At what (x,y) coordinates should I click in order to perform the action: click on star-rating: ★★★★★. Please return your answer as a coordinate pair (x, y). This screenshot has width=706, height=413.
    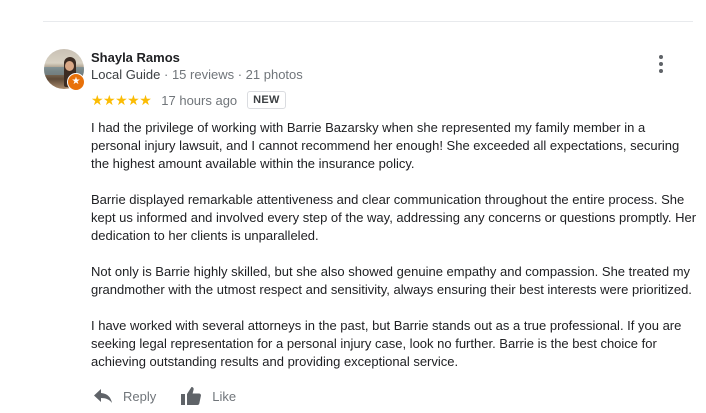
    Looking at the image, I should click on (121, 100).